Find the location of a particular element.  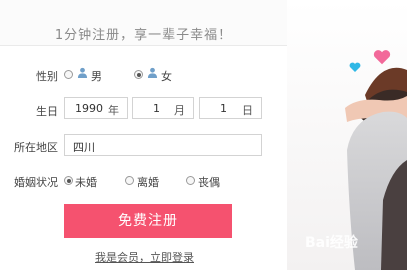

marital-label: 婚姻状况 is located at coordinates (36, 182).